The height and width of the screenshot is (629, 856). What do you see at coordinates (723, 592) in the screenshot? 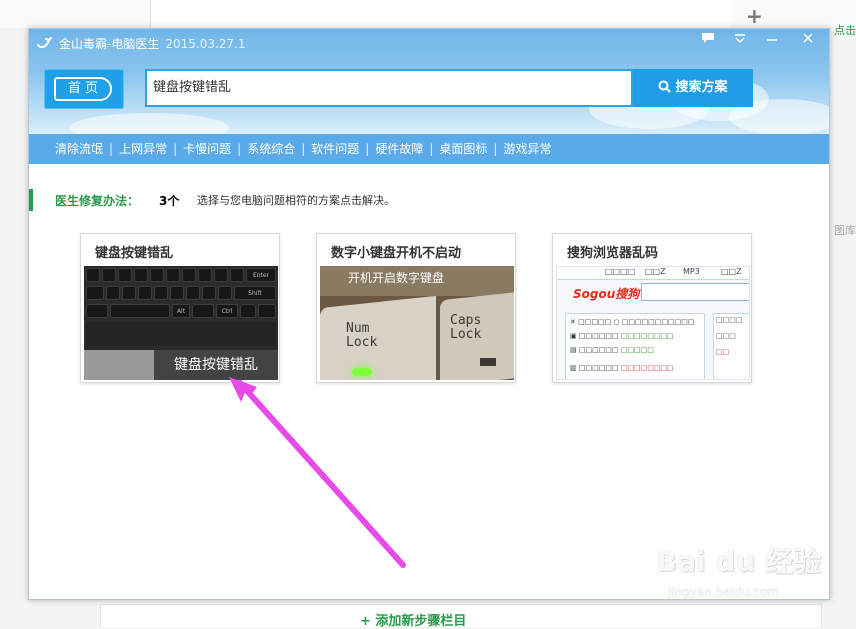
I see `watermark-url: jingyan.baidu.com` at bounding box center [723, 592].